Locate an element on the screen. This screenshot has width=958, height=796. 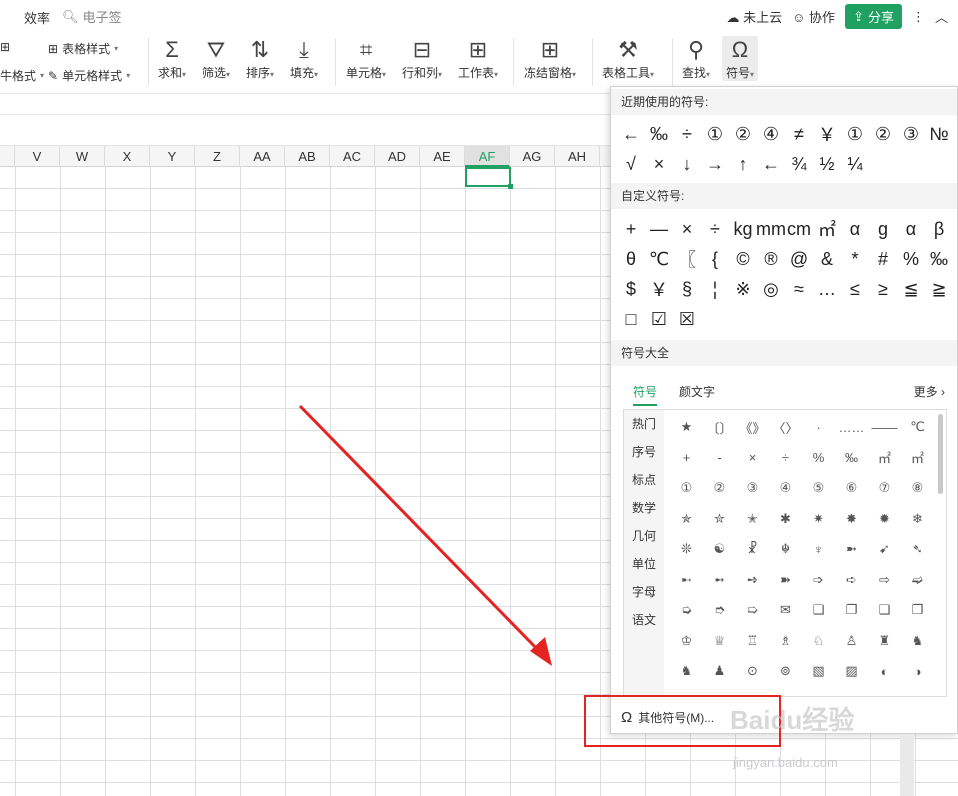
table-icon-partial: ⊞ is located at coordinates (5, 47).